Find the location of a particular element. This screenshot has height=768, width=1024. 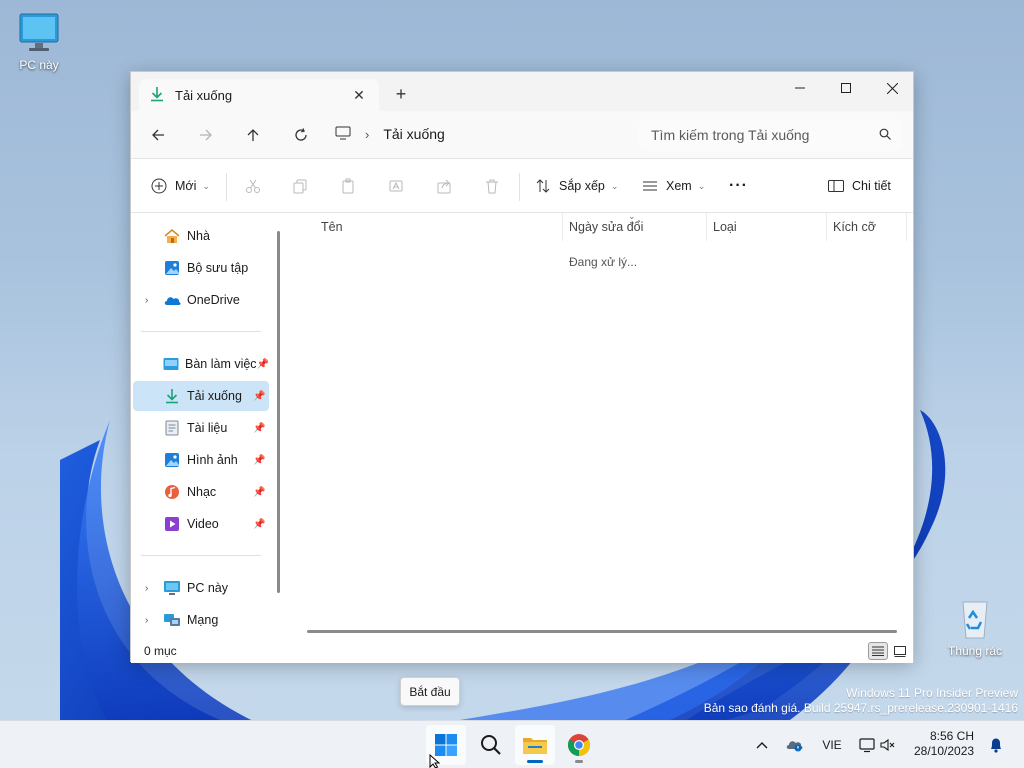

new-tab-button: + is located at coordinates (401, 94).